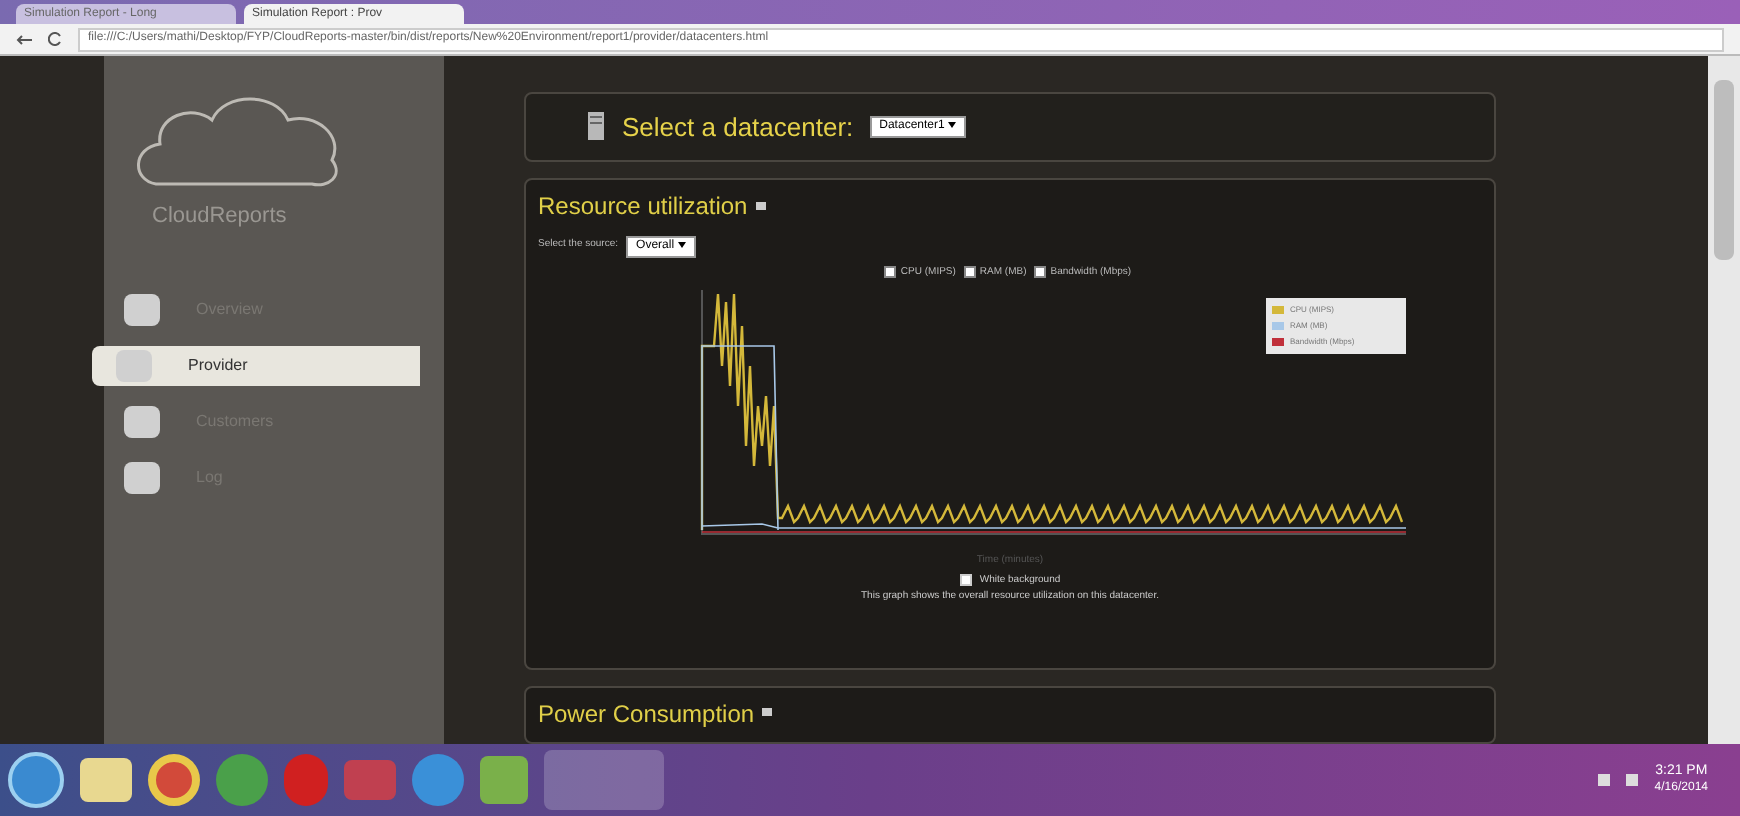 The image size is (1740, 816). Describe the element at coordinates (174, 780) in the screenshot. I see `browser-icon` at that location.